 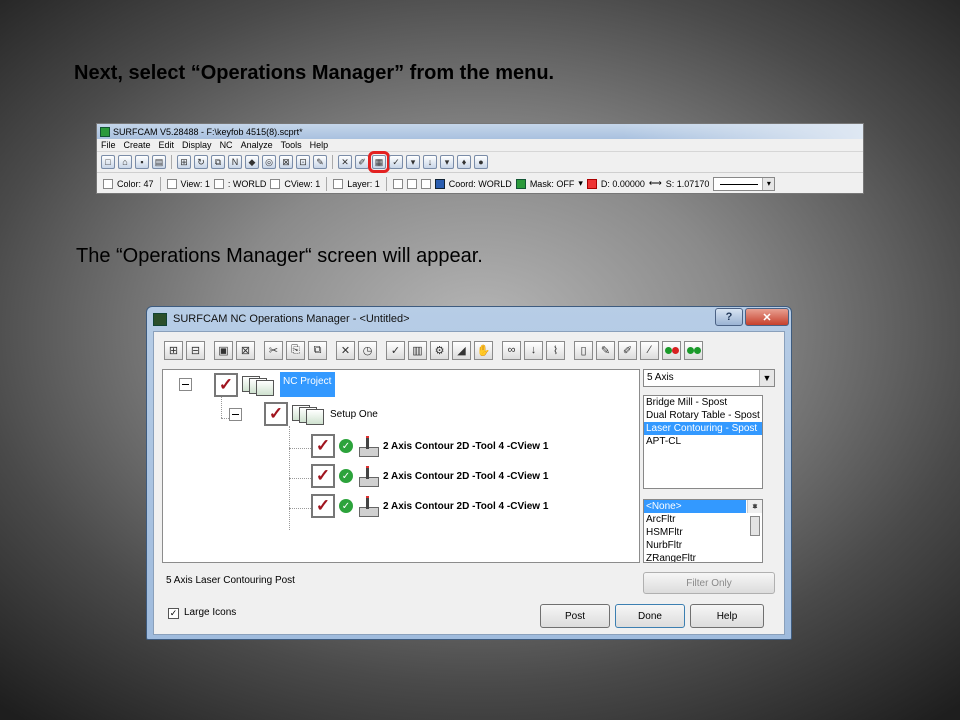 What do you see at coordinates (755, 526) in the screenshot?
I see `scroll-thumb` at bounding box center [755, 526].